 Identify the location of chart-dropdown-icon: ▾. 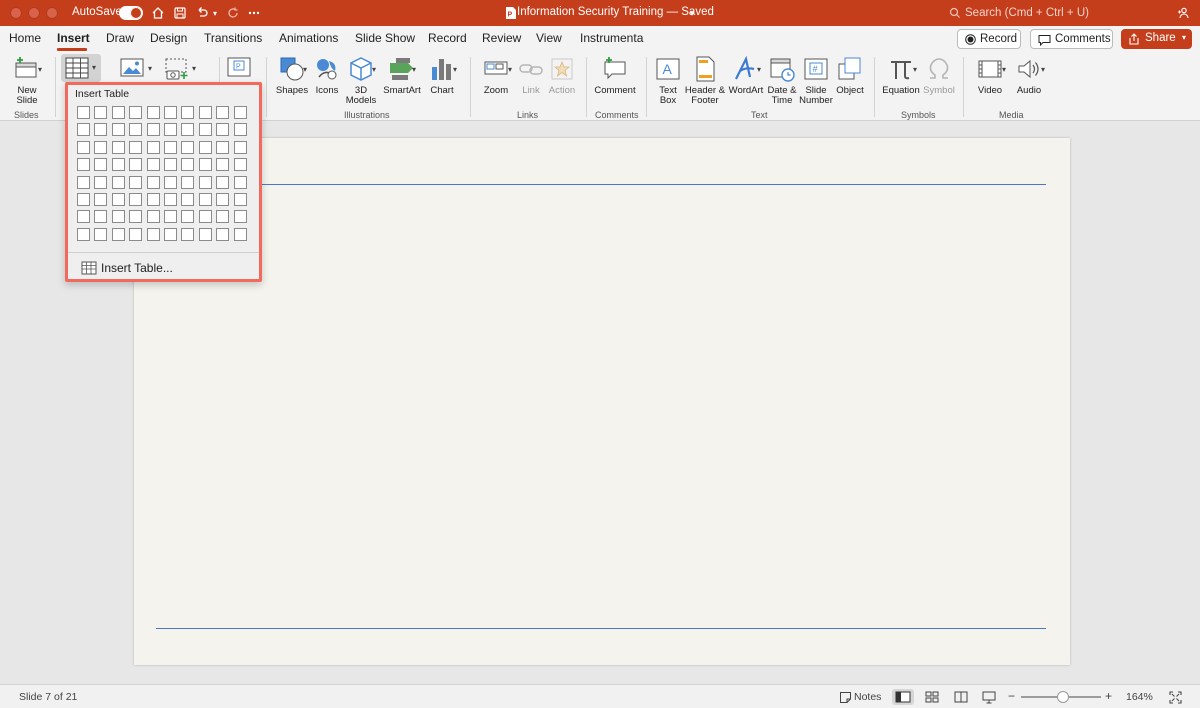
(455, 69).